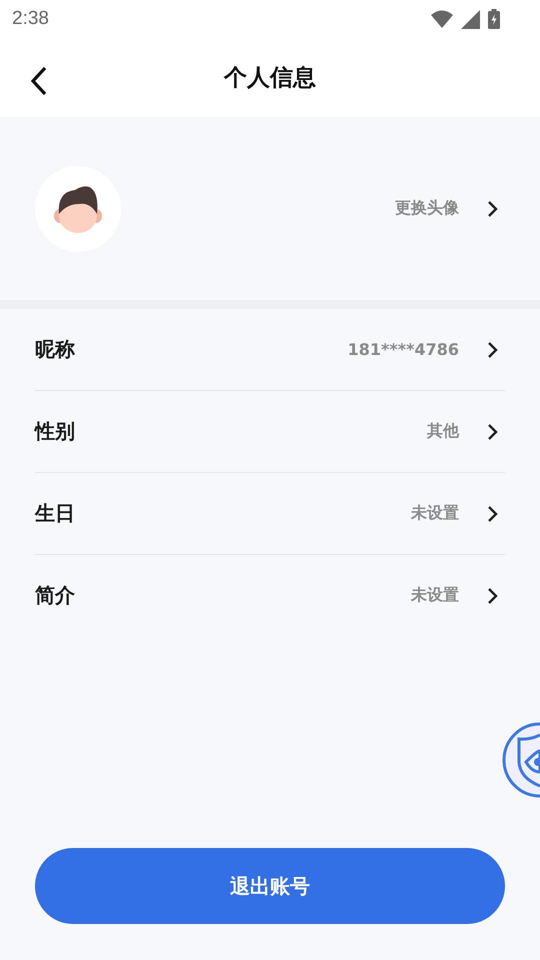  Describe the element at coordinates (270, 514) in the screenshot. I see `settings-row: 生日 未设置` at that location.